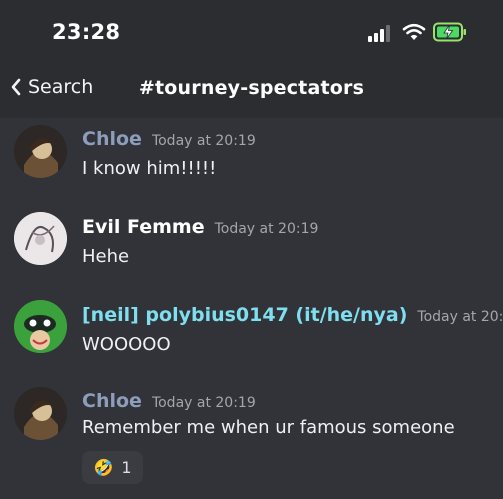  I want to click on author-name: [neil] polybius0147 (it/he/nya), so click(244, 315).